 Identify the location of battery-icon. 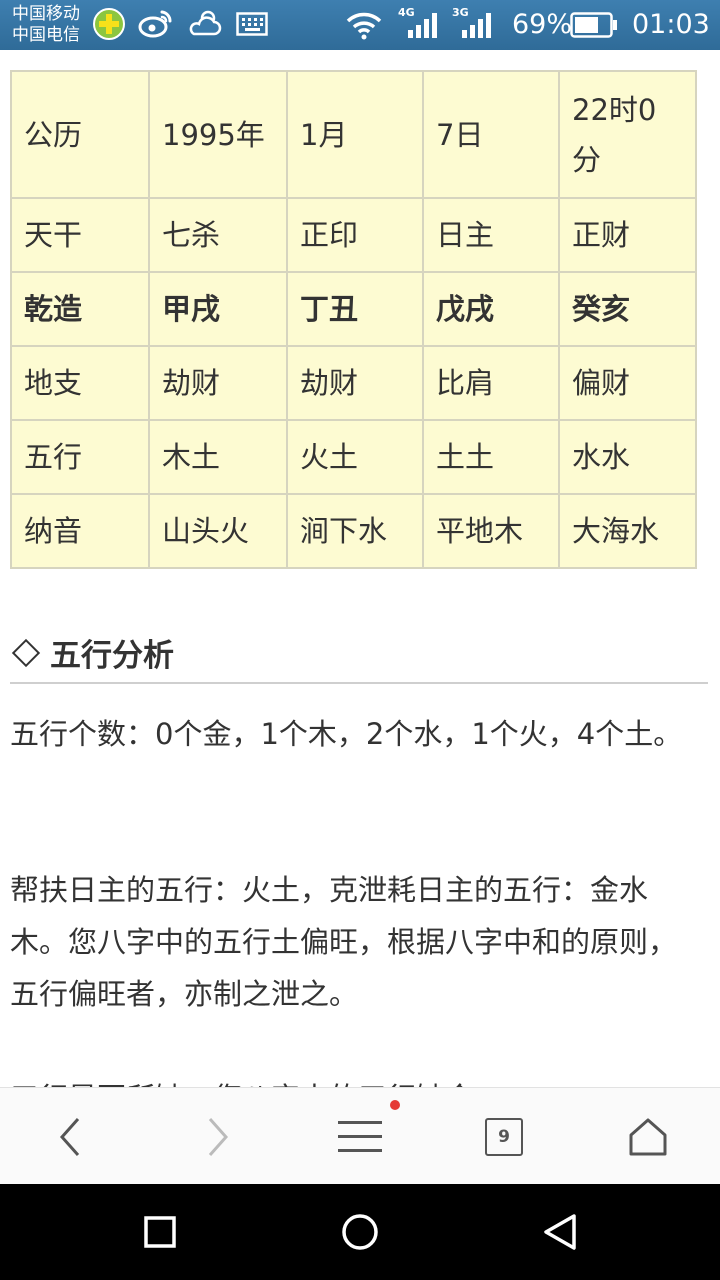
(593, 25).